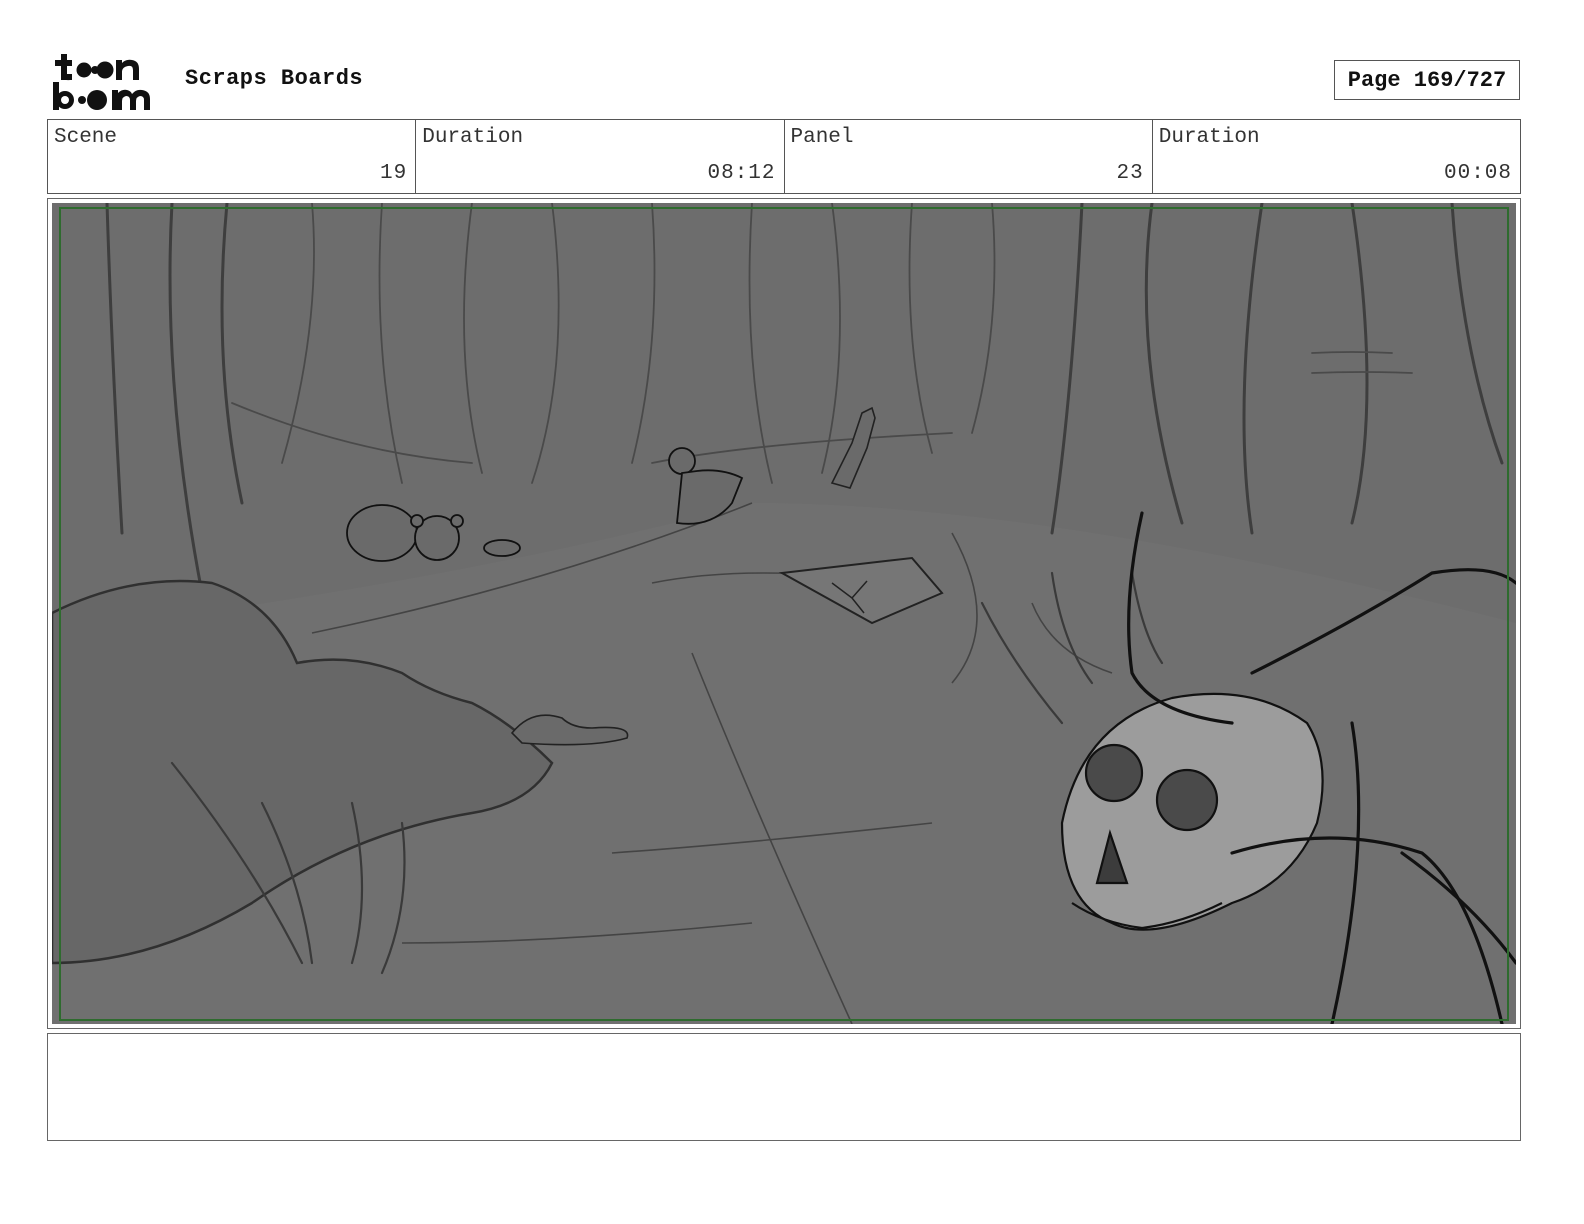  What do you see at coordinates (1130, 173) in the screenshot?
I see `panel-value: 23` at bounding box center [1130, 173].